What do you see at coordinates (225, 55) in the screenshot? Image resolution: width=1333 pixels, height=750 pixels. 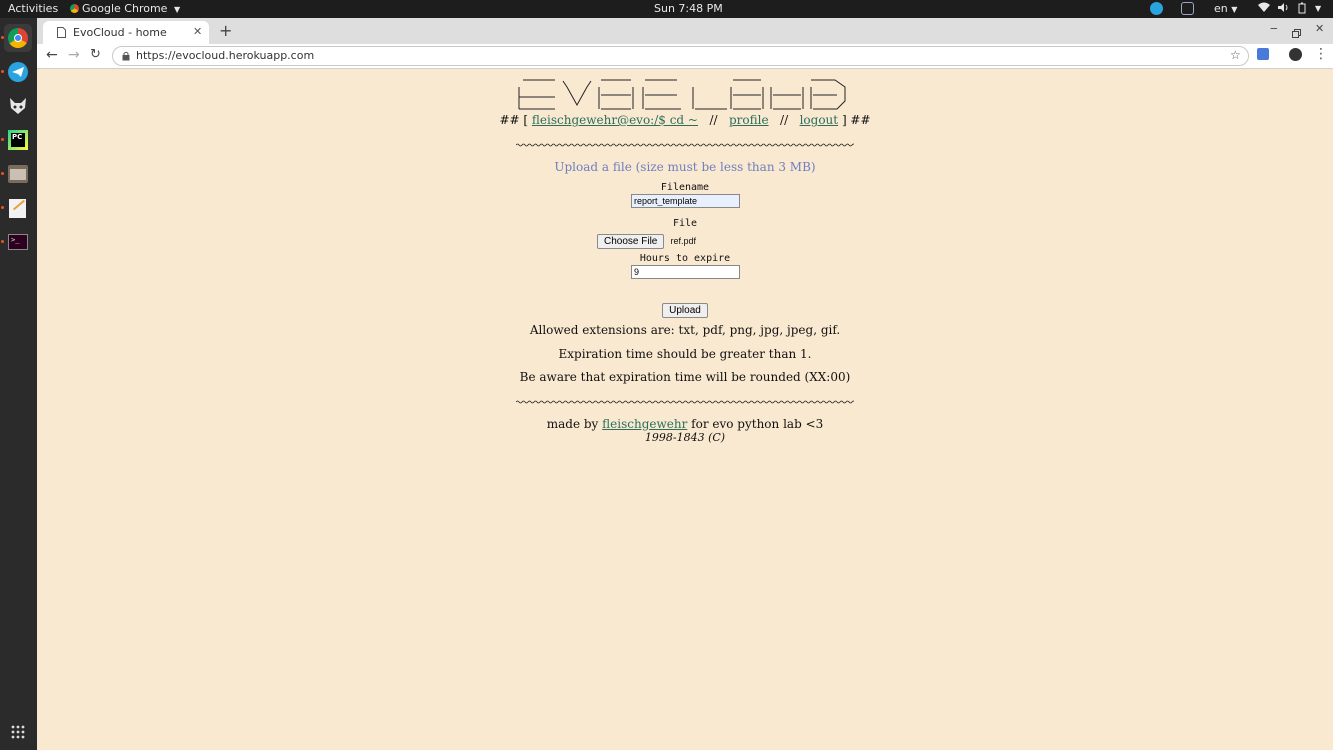 I see `url-text: https://evocloud.herokuapp.com` at bounding box center [225, 55].